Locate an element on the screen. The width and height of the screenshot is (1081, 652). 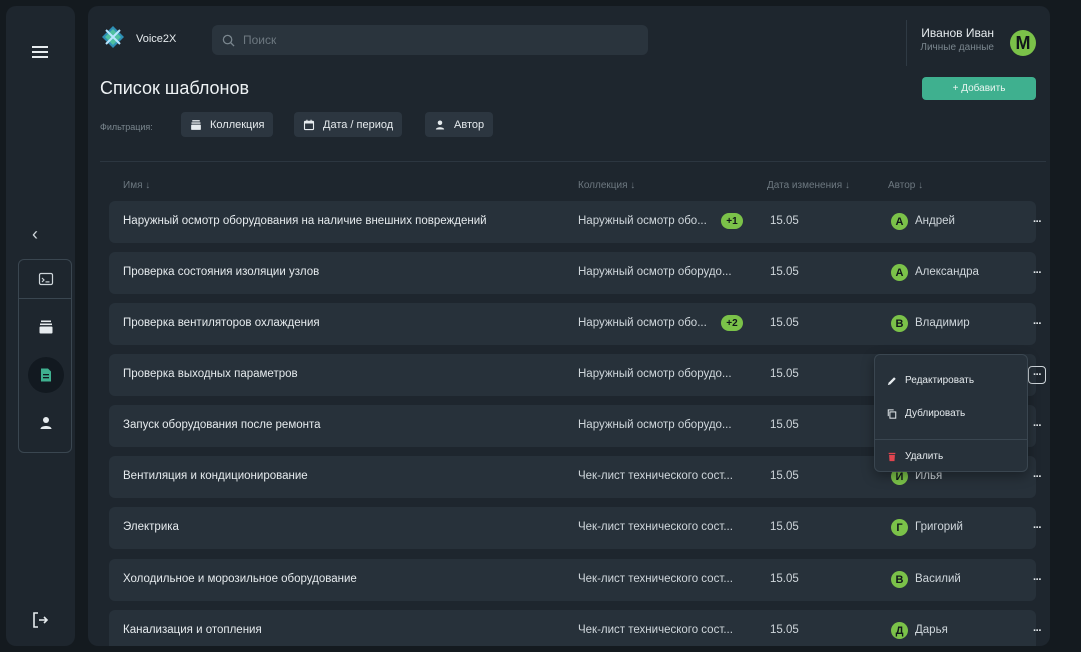
filter-chip-label: Автор is located at coordinates (469, 124).